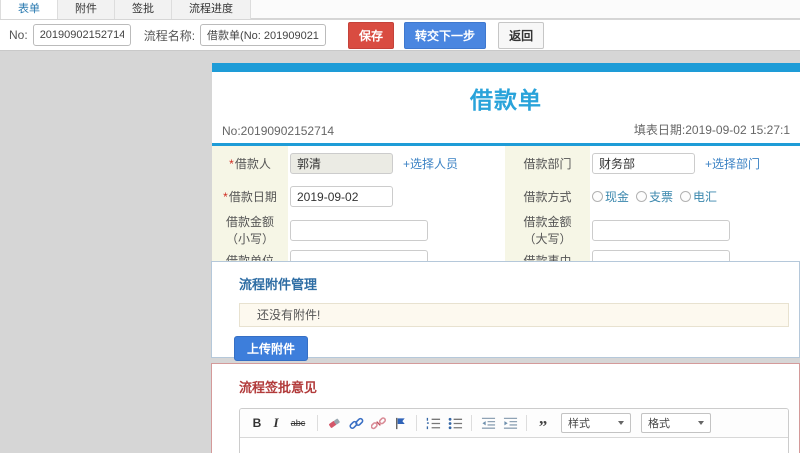  What do you see at coordinates (455, 423) in the screenshot?
I see `bulleted-list-icon` at bounding box center [455, 423].